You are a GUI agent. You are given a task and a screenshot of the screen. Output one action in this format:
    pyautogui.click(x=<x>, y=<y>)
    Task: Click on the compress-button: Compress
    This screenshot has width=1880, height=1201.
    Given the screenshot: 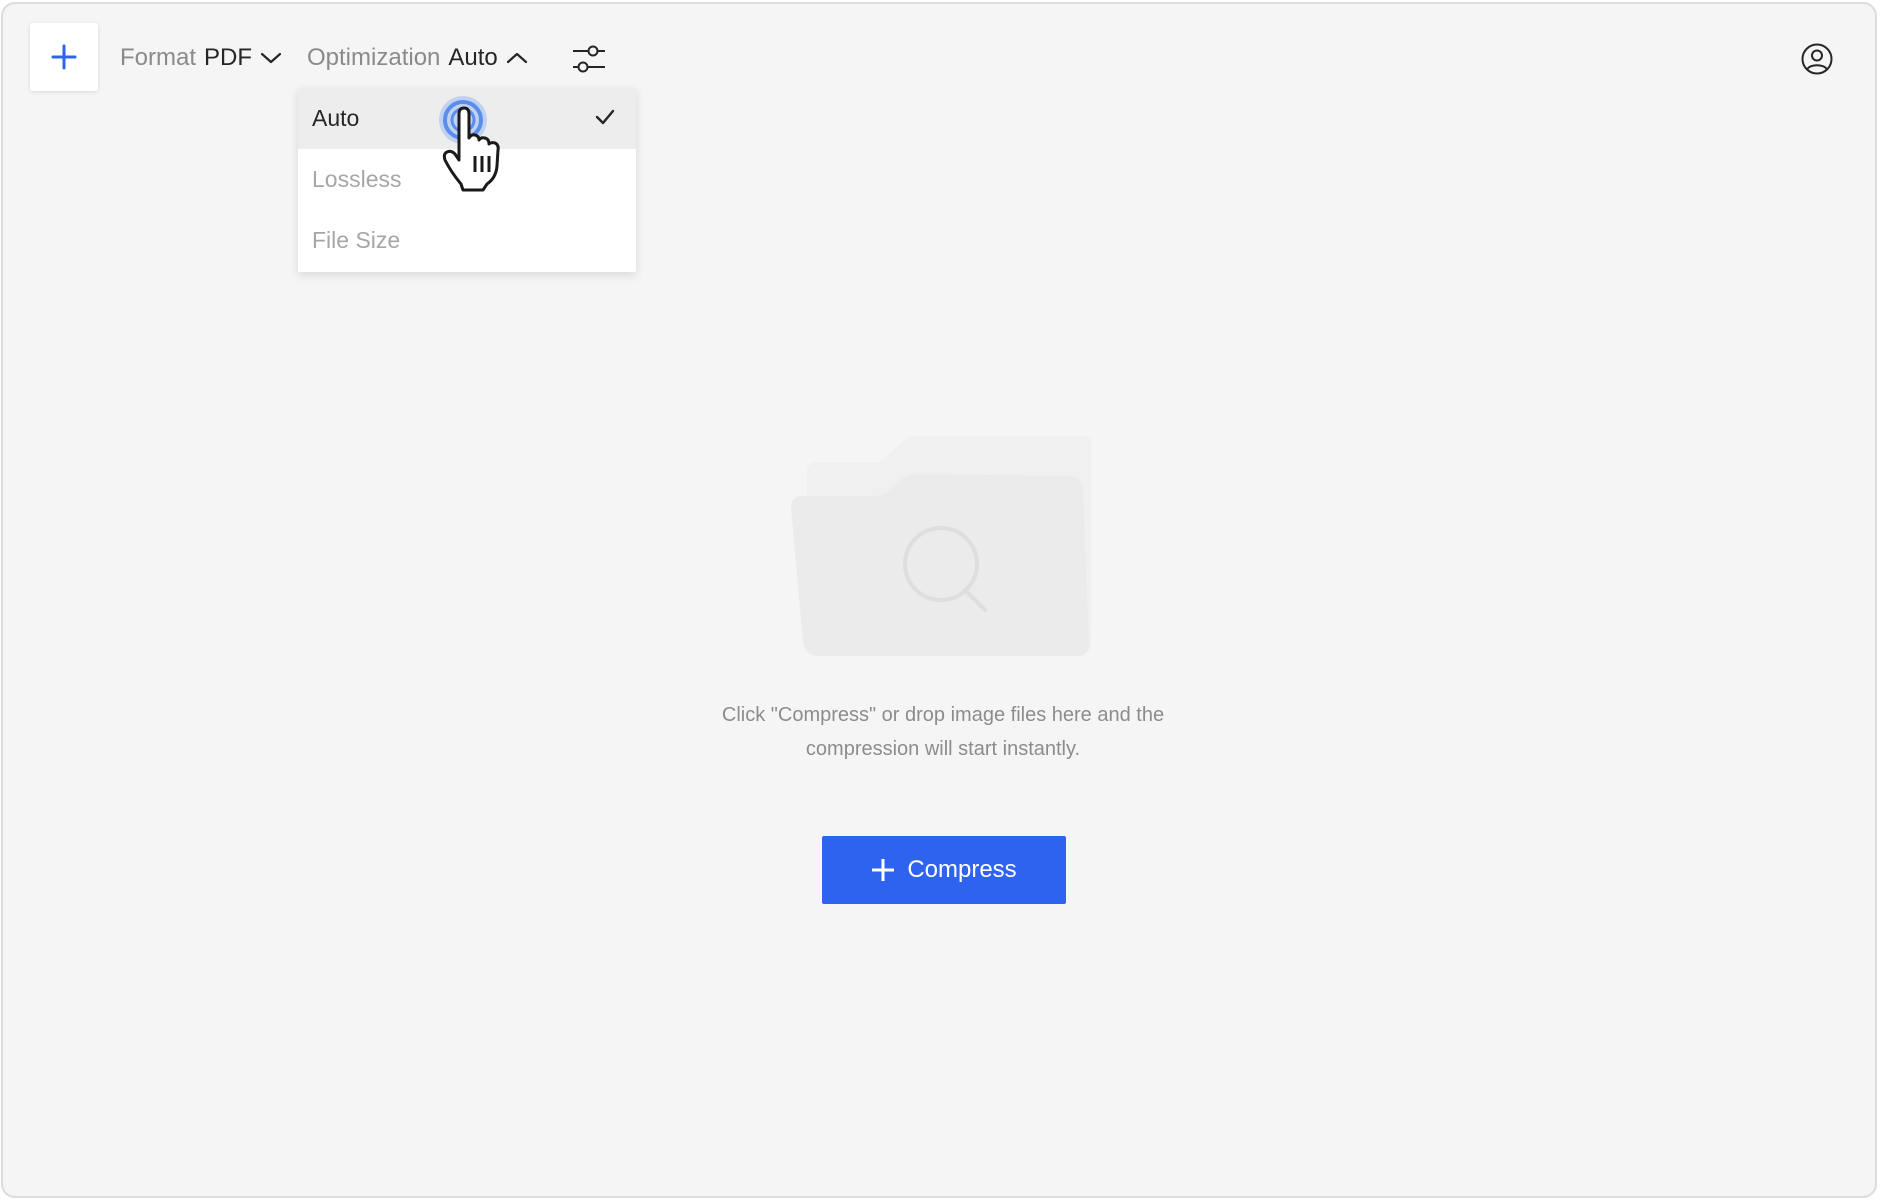 What is the action you would take?
    pyautogui.click(x=944, y=870)
    